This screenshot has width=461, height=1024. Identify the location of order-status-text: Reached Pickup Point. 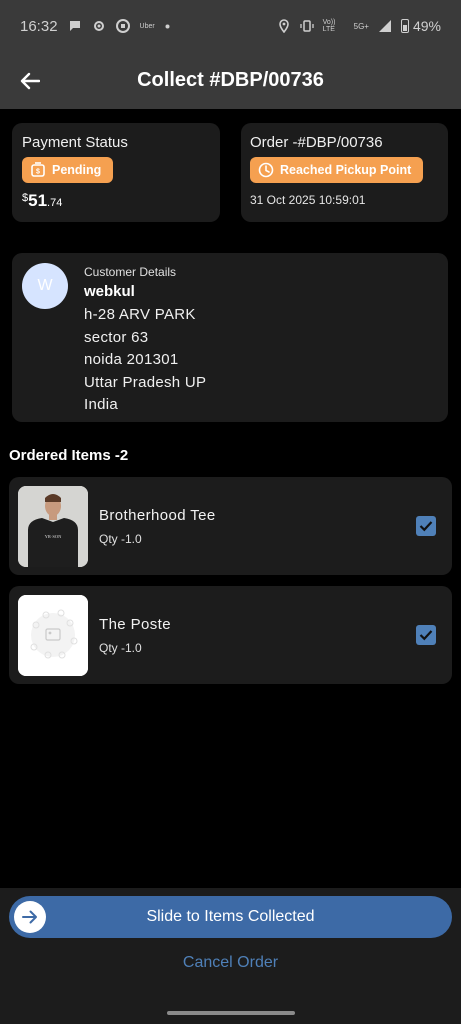
(346, 170).